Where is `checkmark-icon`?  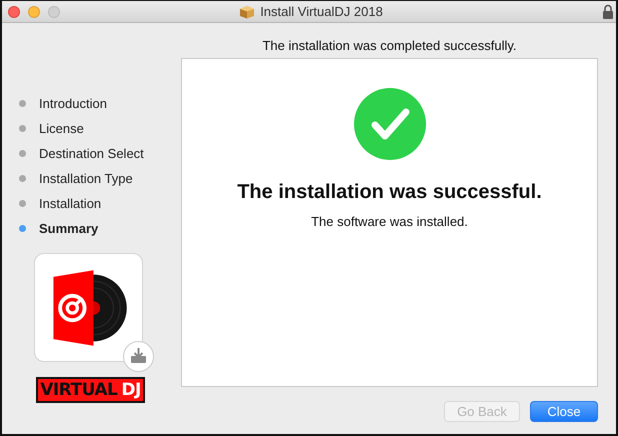
checkmark-icon is located at coordinates (390, 124).